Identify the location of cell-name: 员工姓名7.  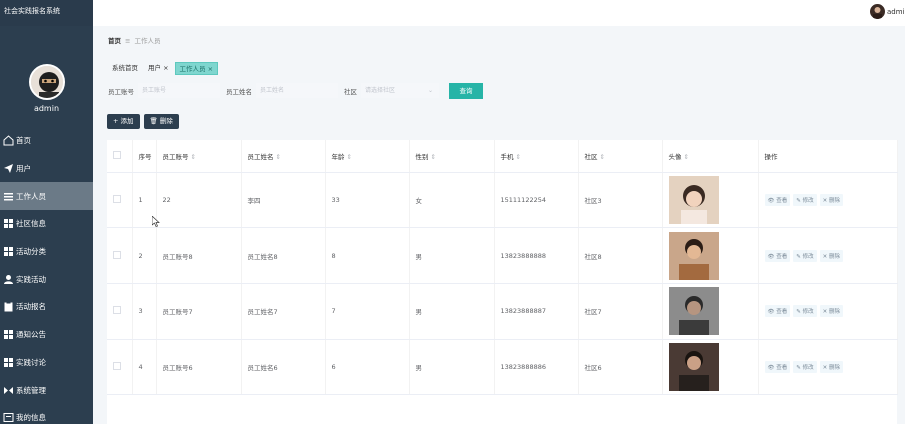
(283, 311).